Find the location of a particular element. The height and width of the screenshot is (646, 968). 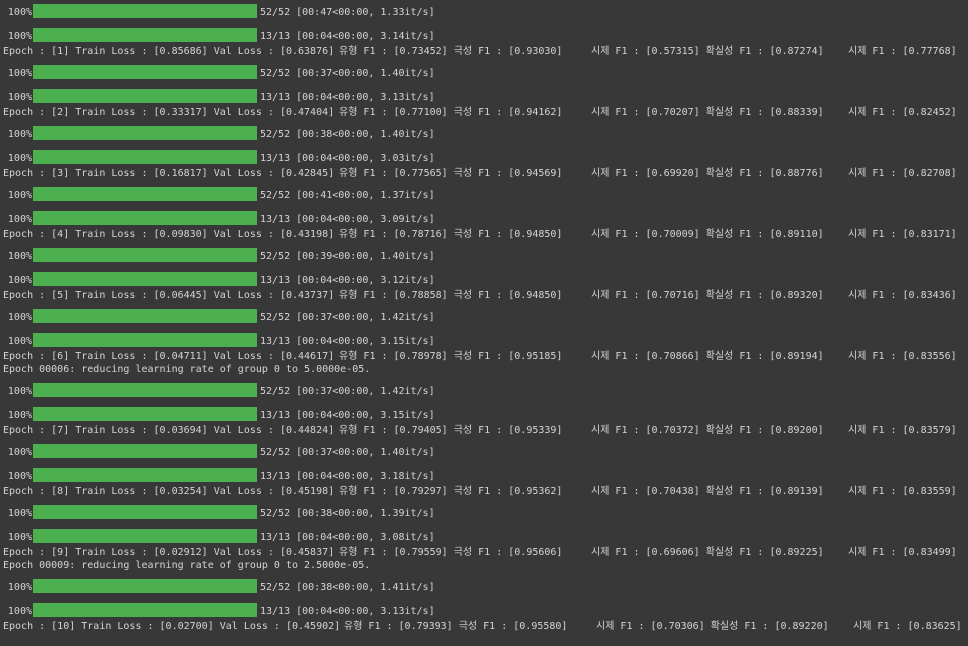

progress-stats: 13/13 [00:04<00:00, 3.08it/s] is located at coordinates (347, 537).